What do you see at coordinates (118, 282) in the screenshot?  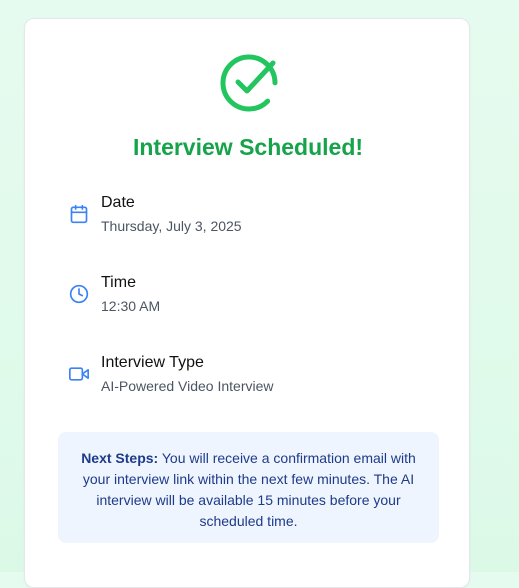 I see `time-label: Time` at bounding box center [118, 282].